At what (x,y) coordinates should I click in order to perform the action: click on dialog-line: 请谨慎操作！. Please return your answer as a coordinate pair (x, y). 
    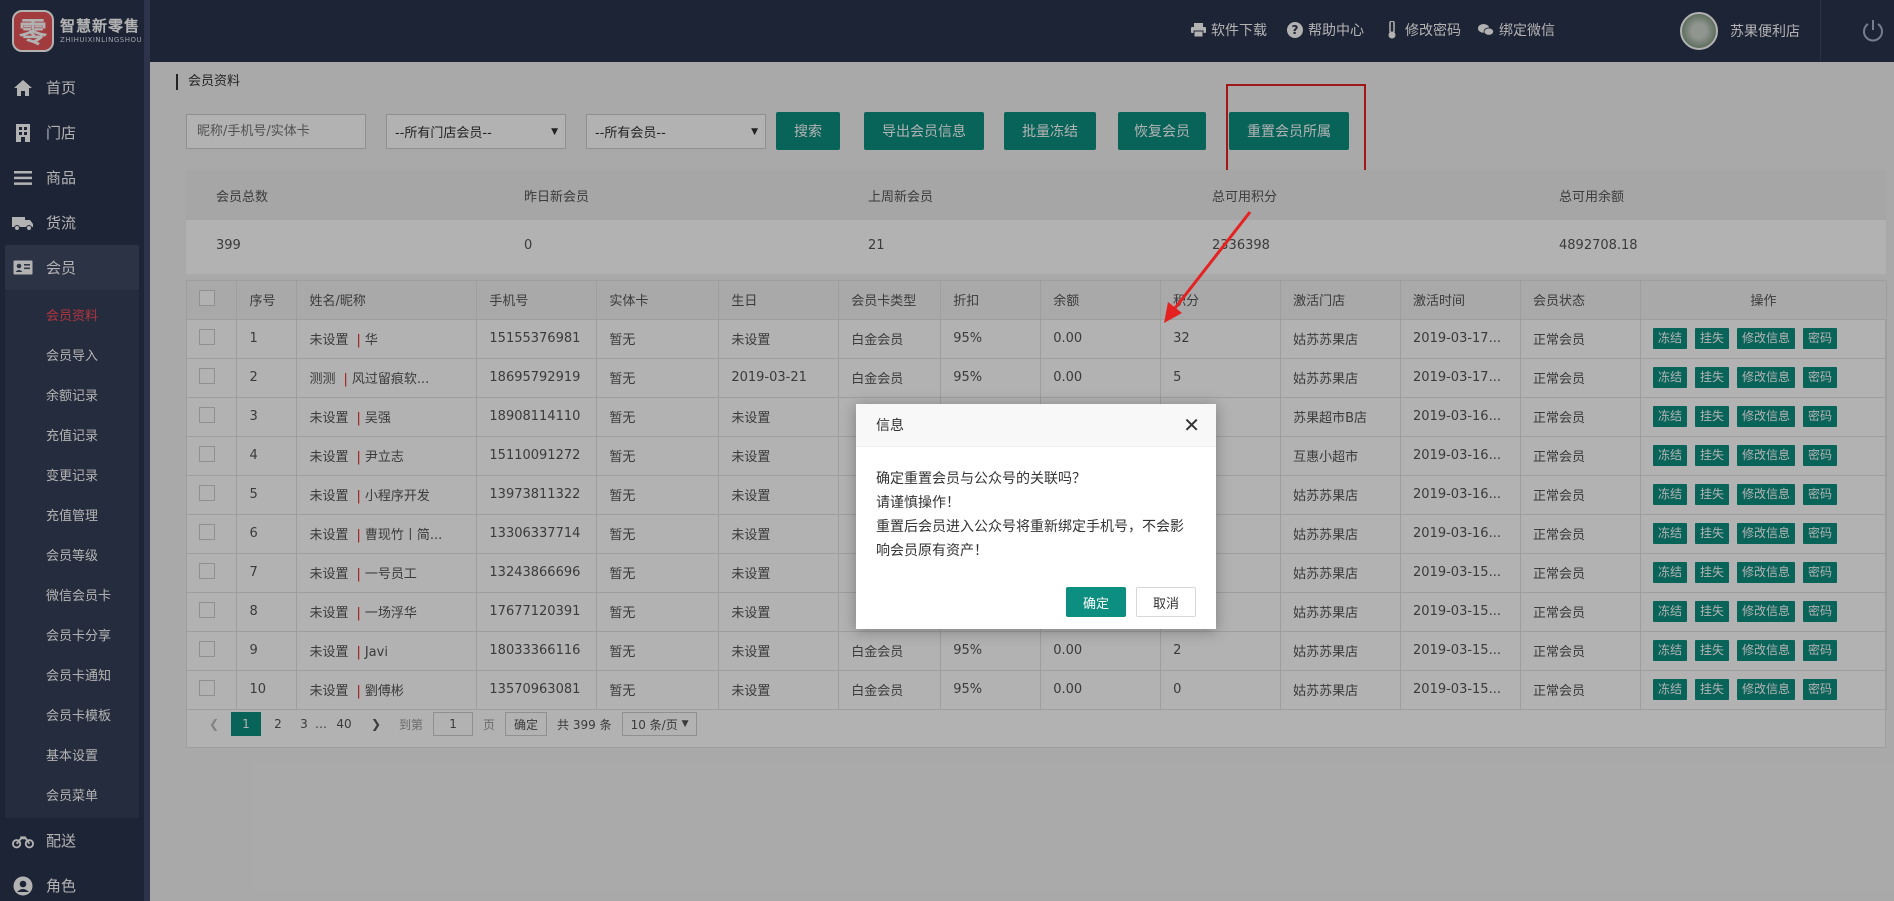
    Looking at the image, I should click on (918, 503).